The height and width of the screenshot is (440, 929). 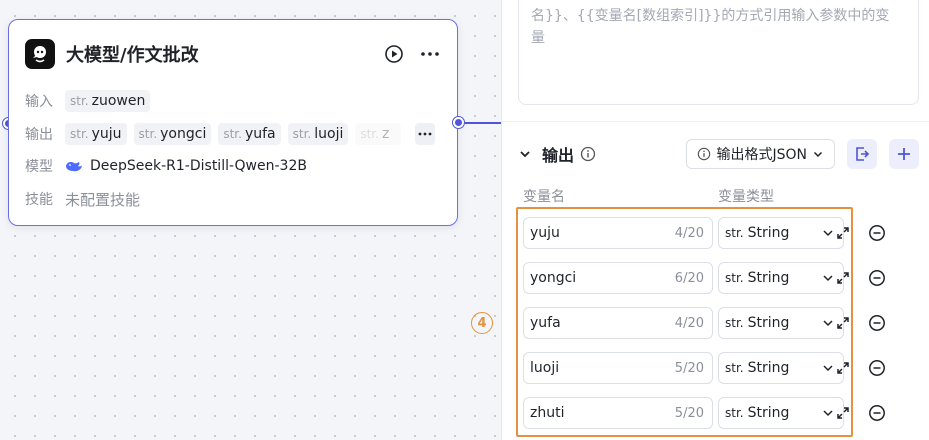 What do you see at coordinates (746, 197) in the screenshot?
I see `column-header-type: 变量类型` at bounding box center [746, 197].